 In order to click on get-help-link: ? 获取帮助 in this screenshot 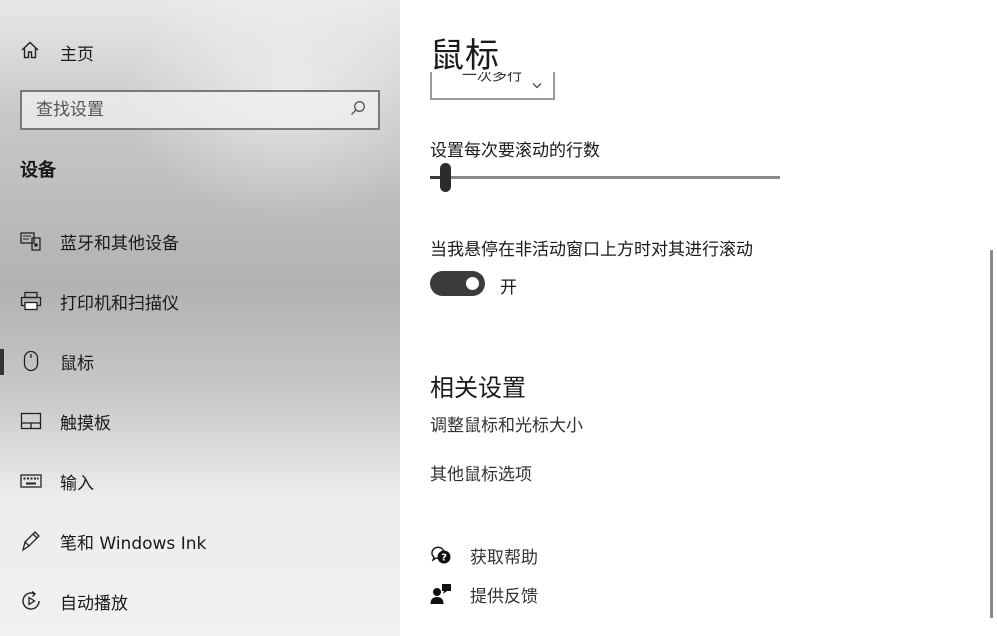, I will do `click(484, 555)`.